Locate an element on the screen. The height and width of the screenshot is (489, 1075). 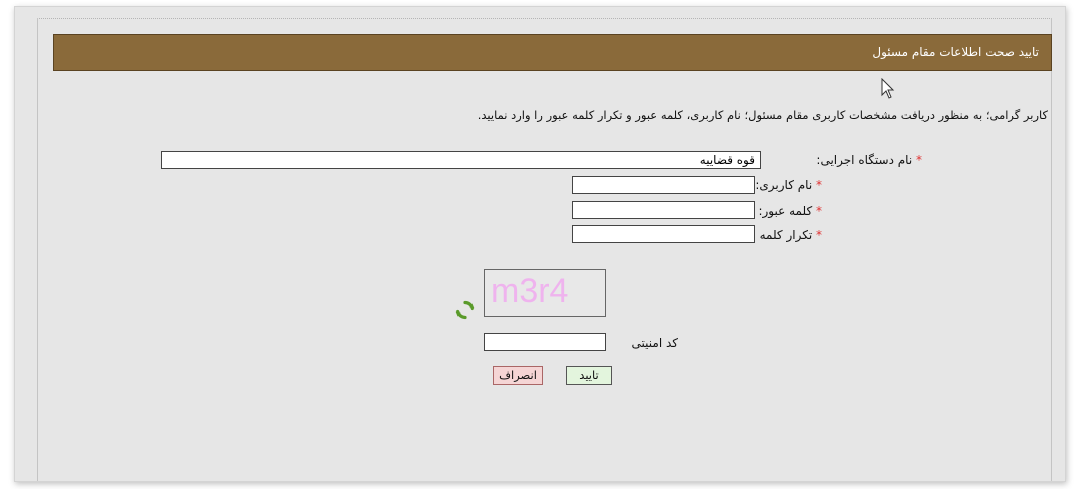
top-divider is located at coordinates (544, 18).